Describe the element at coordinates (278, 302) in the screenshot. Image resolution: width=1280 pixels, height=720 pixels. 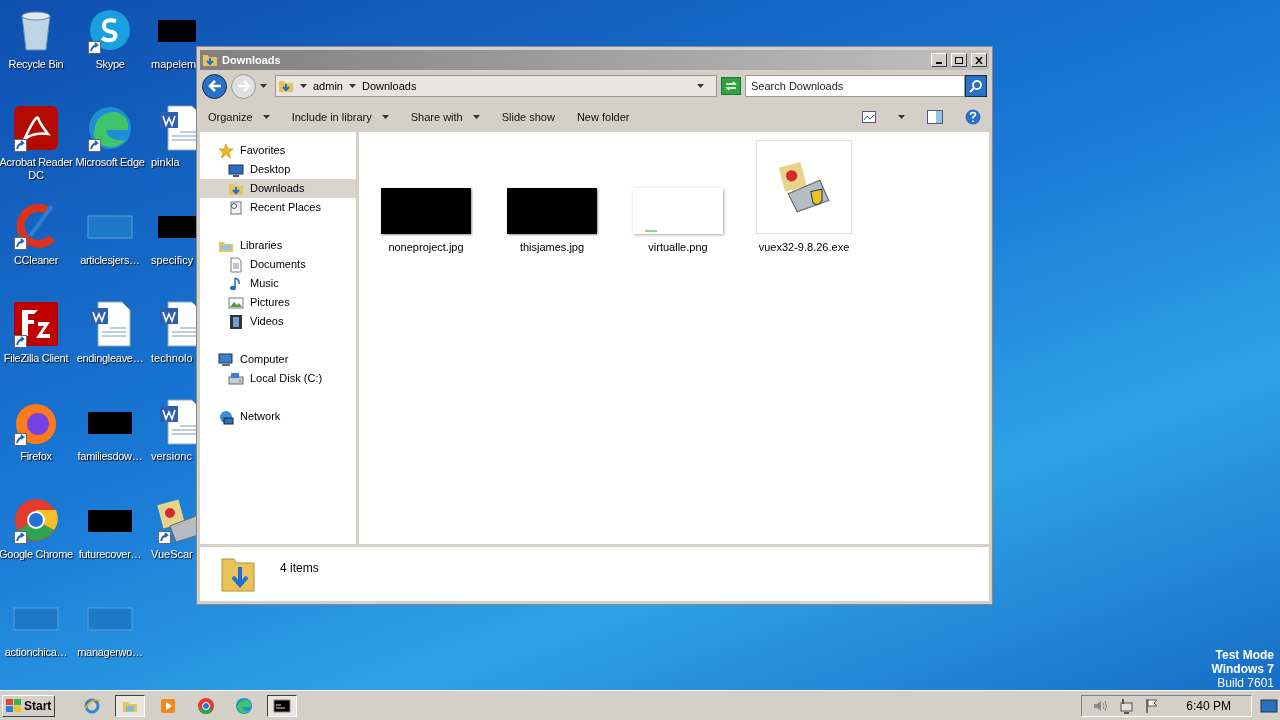
I see `nav-item: Pictures` at that location.